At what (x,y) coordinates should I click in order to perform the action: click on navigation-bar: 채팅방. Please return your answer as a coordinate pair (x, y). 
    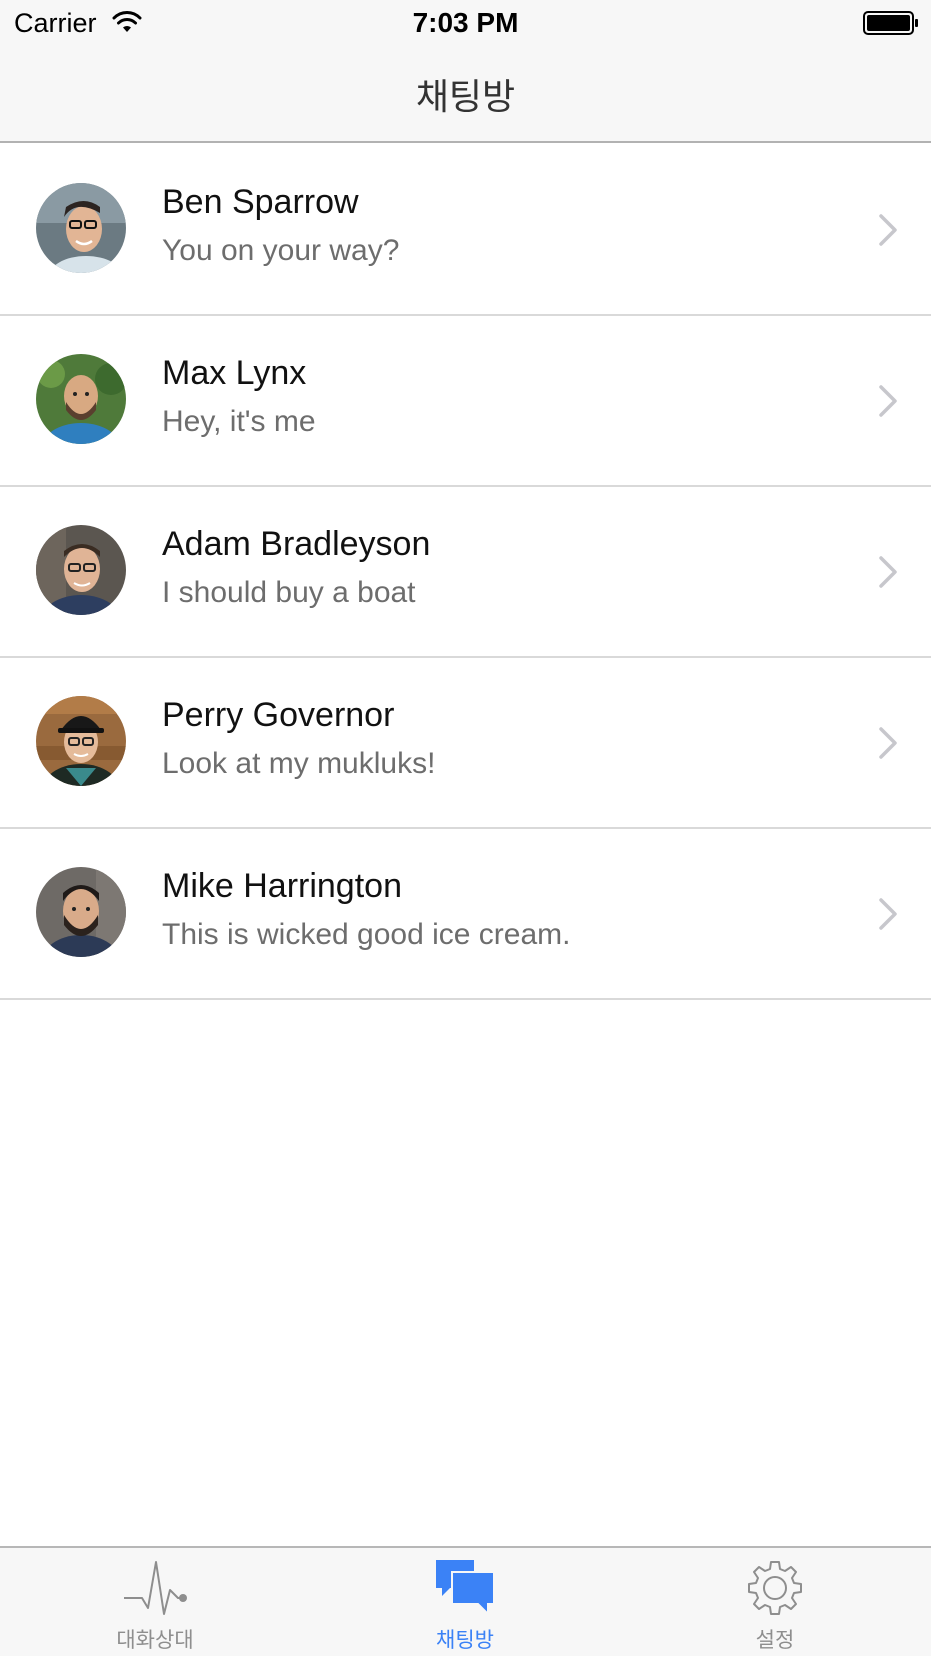
    Looking at the image, I should click on (465, 94).